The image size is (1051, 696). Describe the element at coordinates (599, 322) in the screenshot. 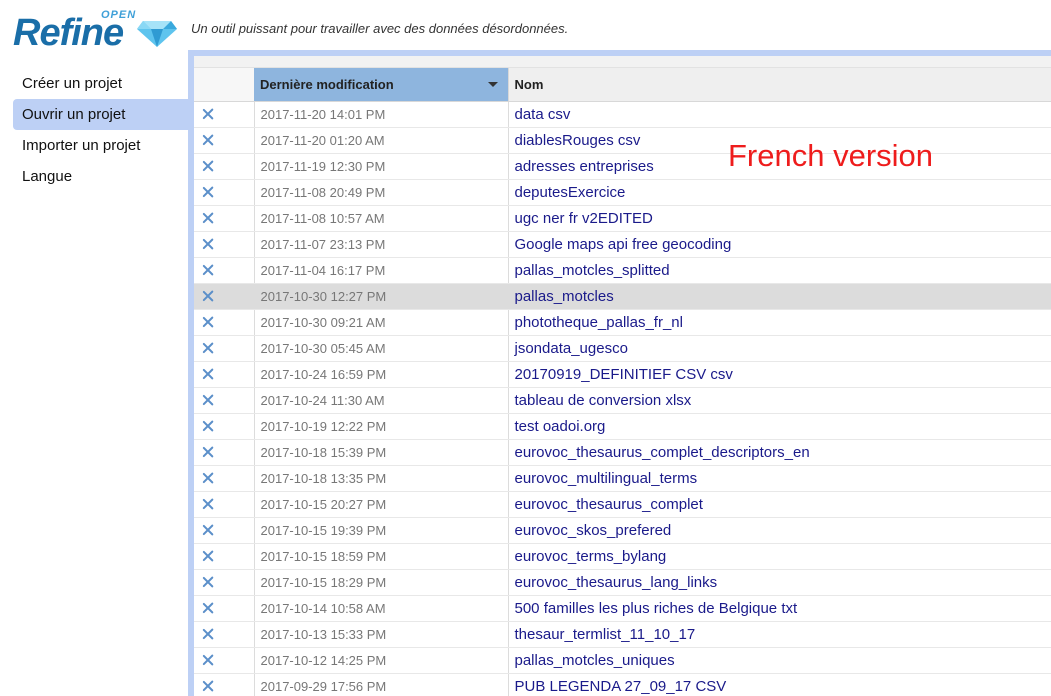

I see `project-link: phototheque_pallas_fr_nl` at that location.